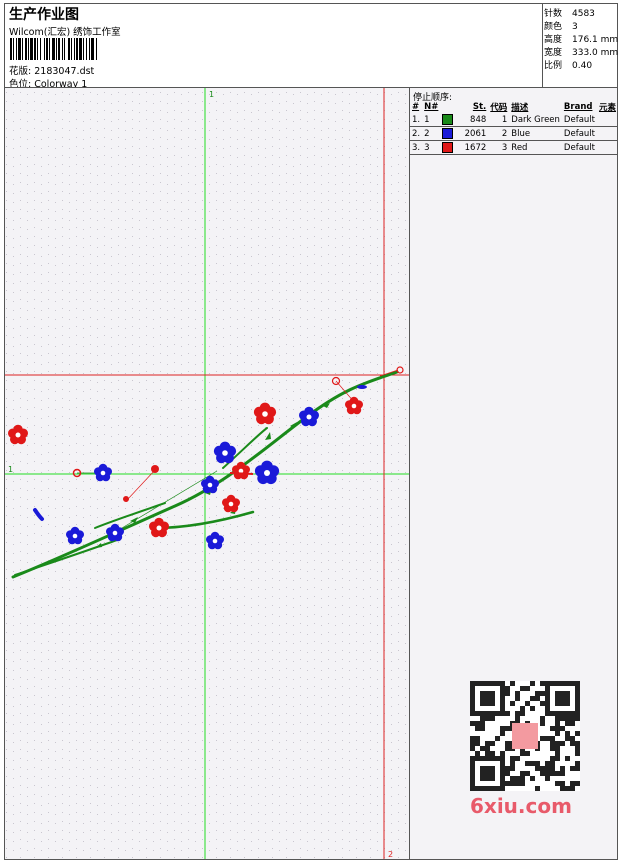 Image resolution: width=620 pixels, height=861 pixels. Describe the element at coordinates (580, 45) in the screenshot. I see `stats-panel: 针数 4583 颜色 3 高度 176.1 mm 宽度 333.0 mm 比例 0.40` at that location.